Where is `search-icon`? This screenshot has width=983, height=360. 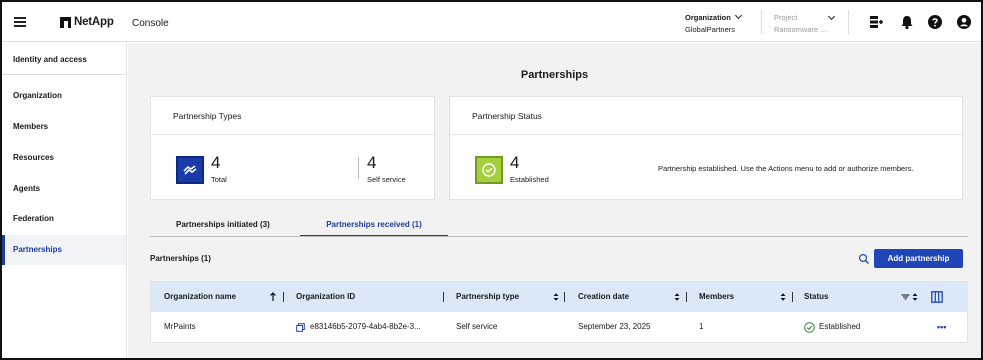
search-icon is located at coordinates (864, 259).